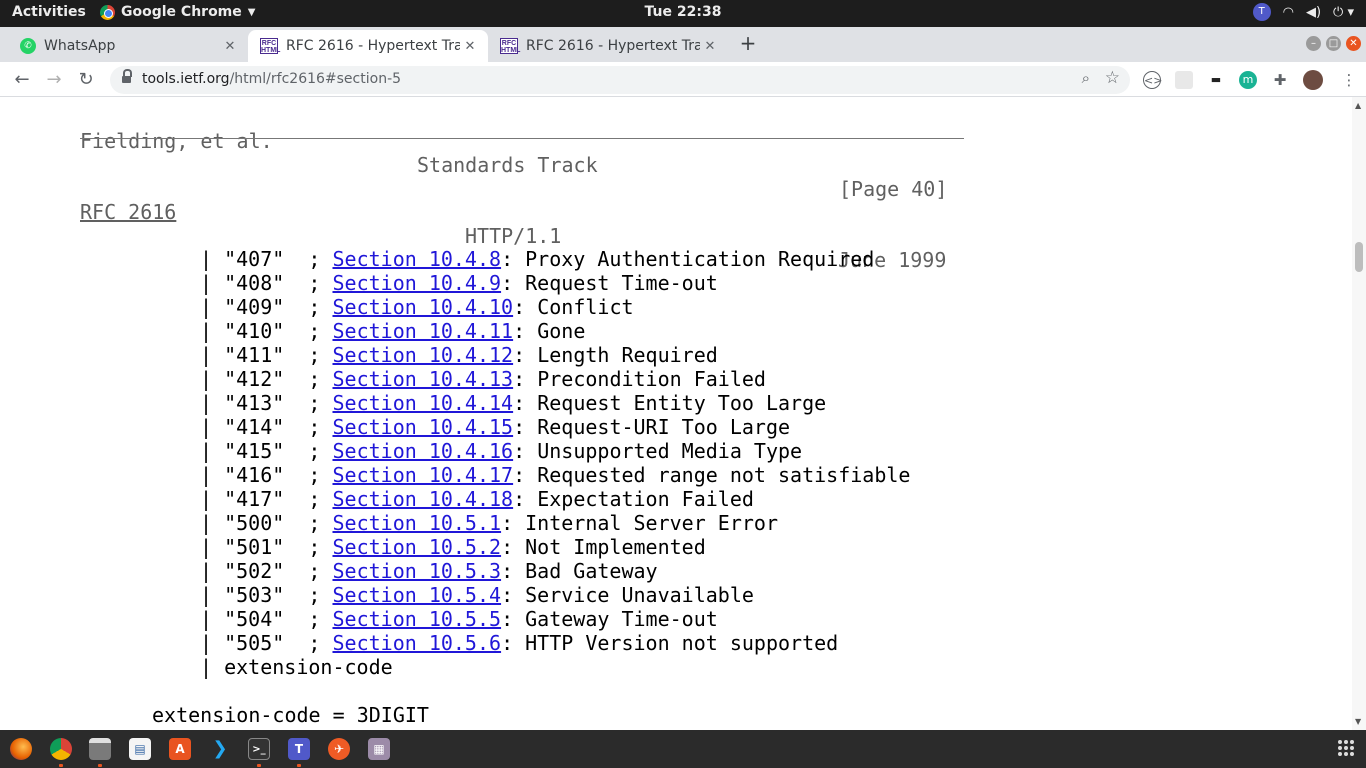  Describe the element at coordinates (1358, 105) in the screenshot. I see `scroll-up-arrow-icon: ▲` at that location.